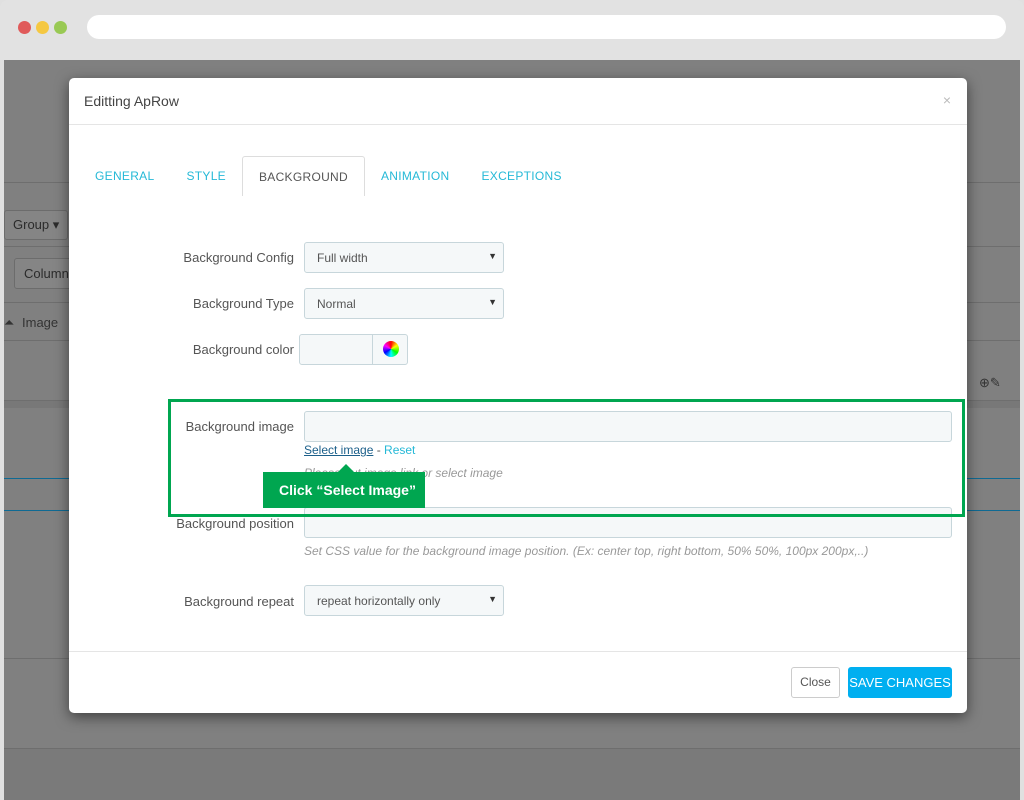 This screenshot has height=800, width=1024. Describe the element at coordinates (124, 176) in the screenshot. I see `tab-general: GENERAL` at that location.